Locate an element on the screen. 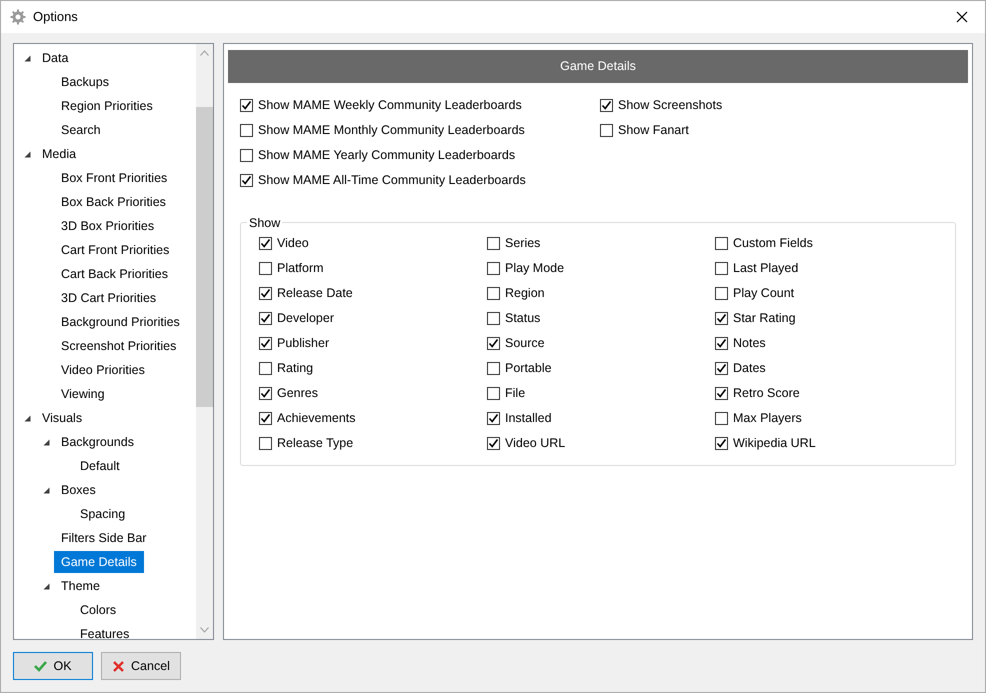 The width and height of the screenshot is (986, 693). checkbox: Notes is located at coordinates (829, 343).